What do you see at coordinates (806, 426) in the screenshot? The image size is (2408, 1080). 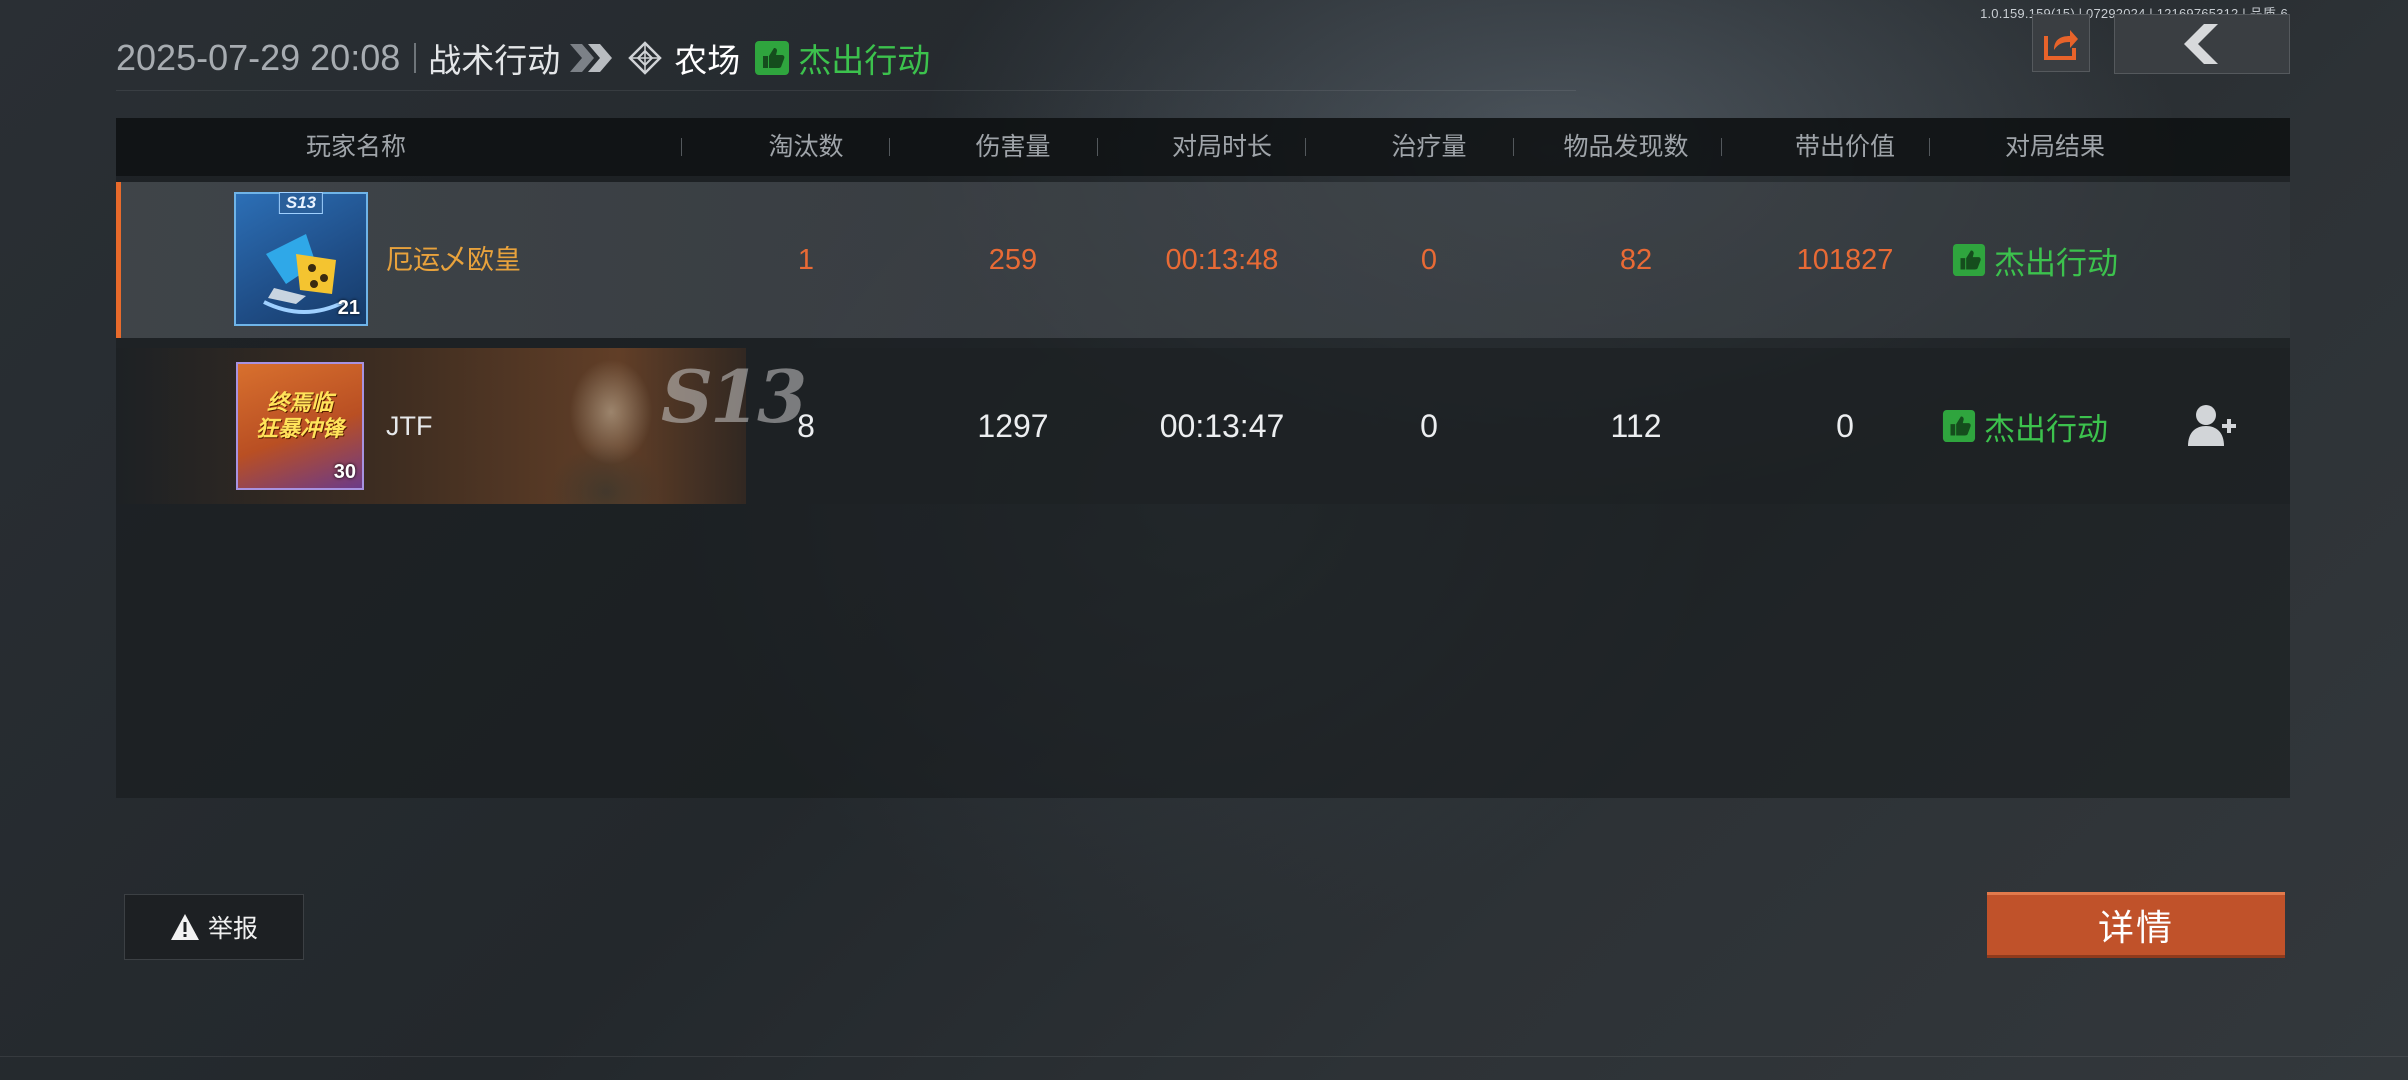 I see `eliminations-value: 8` at bounding box center [806, 426].